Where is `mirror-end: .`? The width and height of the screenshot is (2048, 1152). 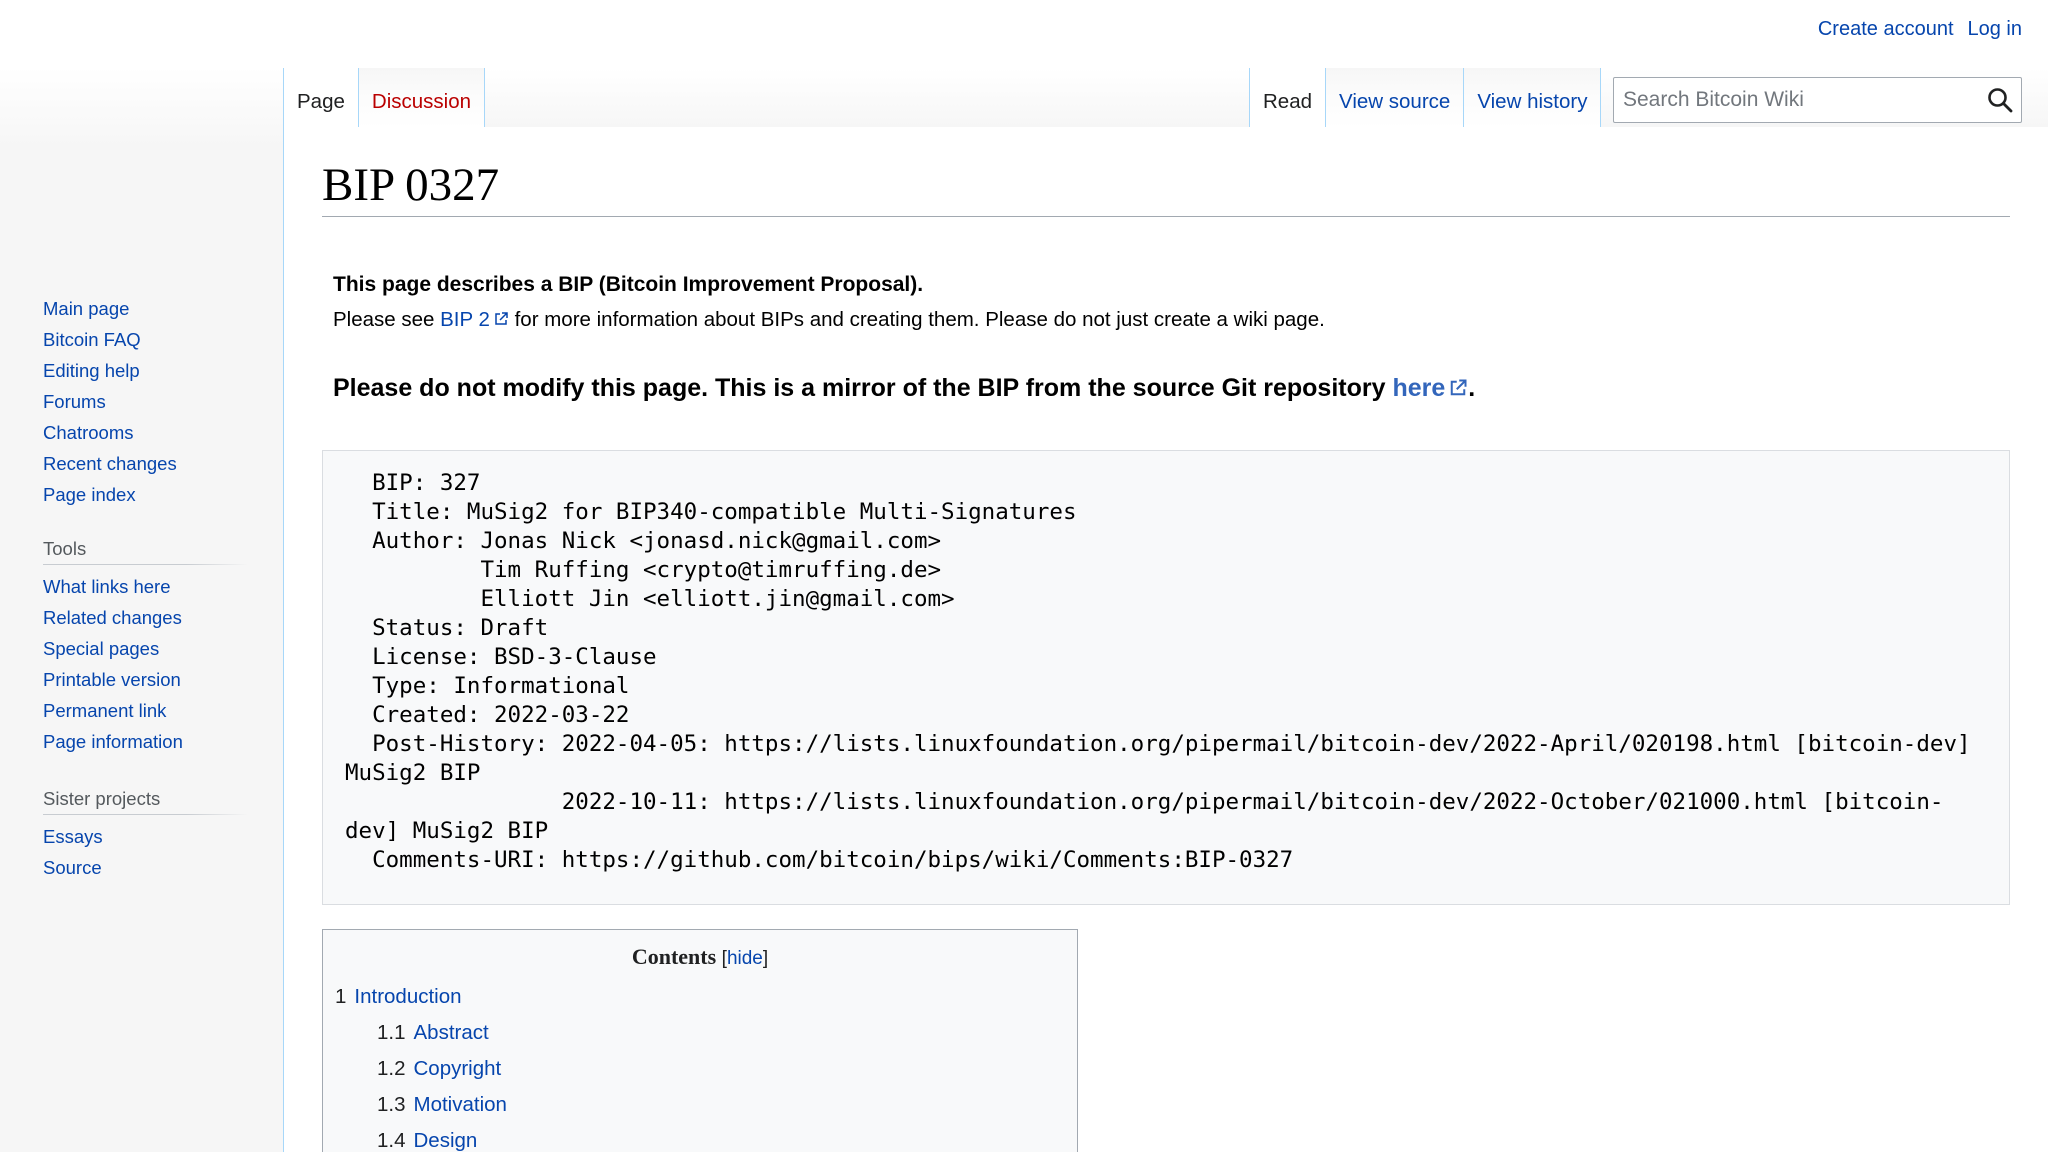
mirror-end: . is located at coordinates (1472, 388).